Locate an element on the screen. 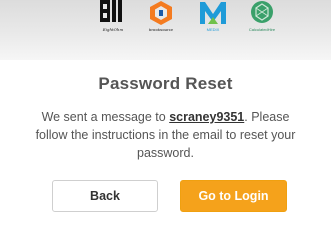 This screenshot has width=331, height=240. back-button-label: Back is located at coordinates (105, 196).